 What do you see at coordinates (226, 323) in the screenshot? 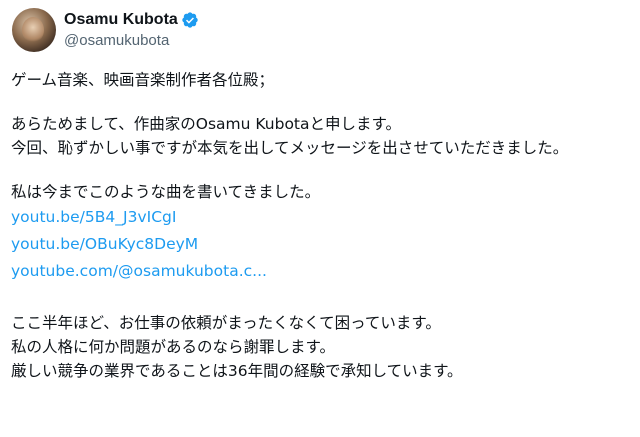
I see `closing-line: ここ半年ほど、お仕事の依頼がまったくなくて困っています。` at bounding box center [226, 323].